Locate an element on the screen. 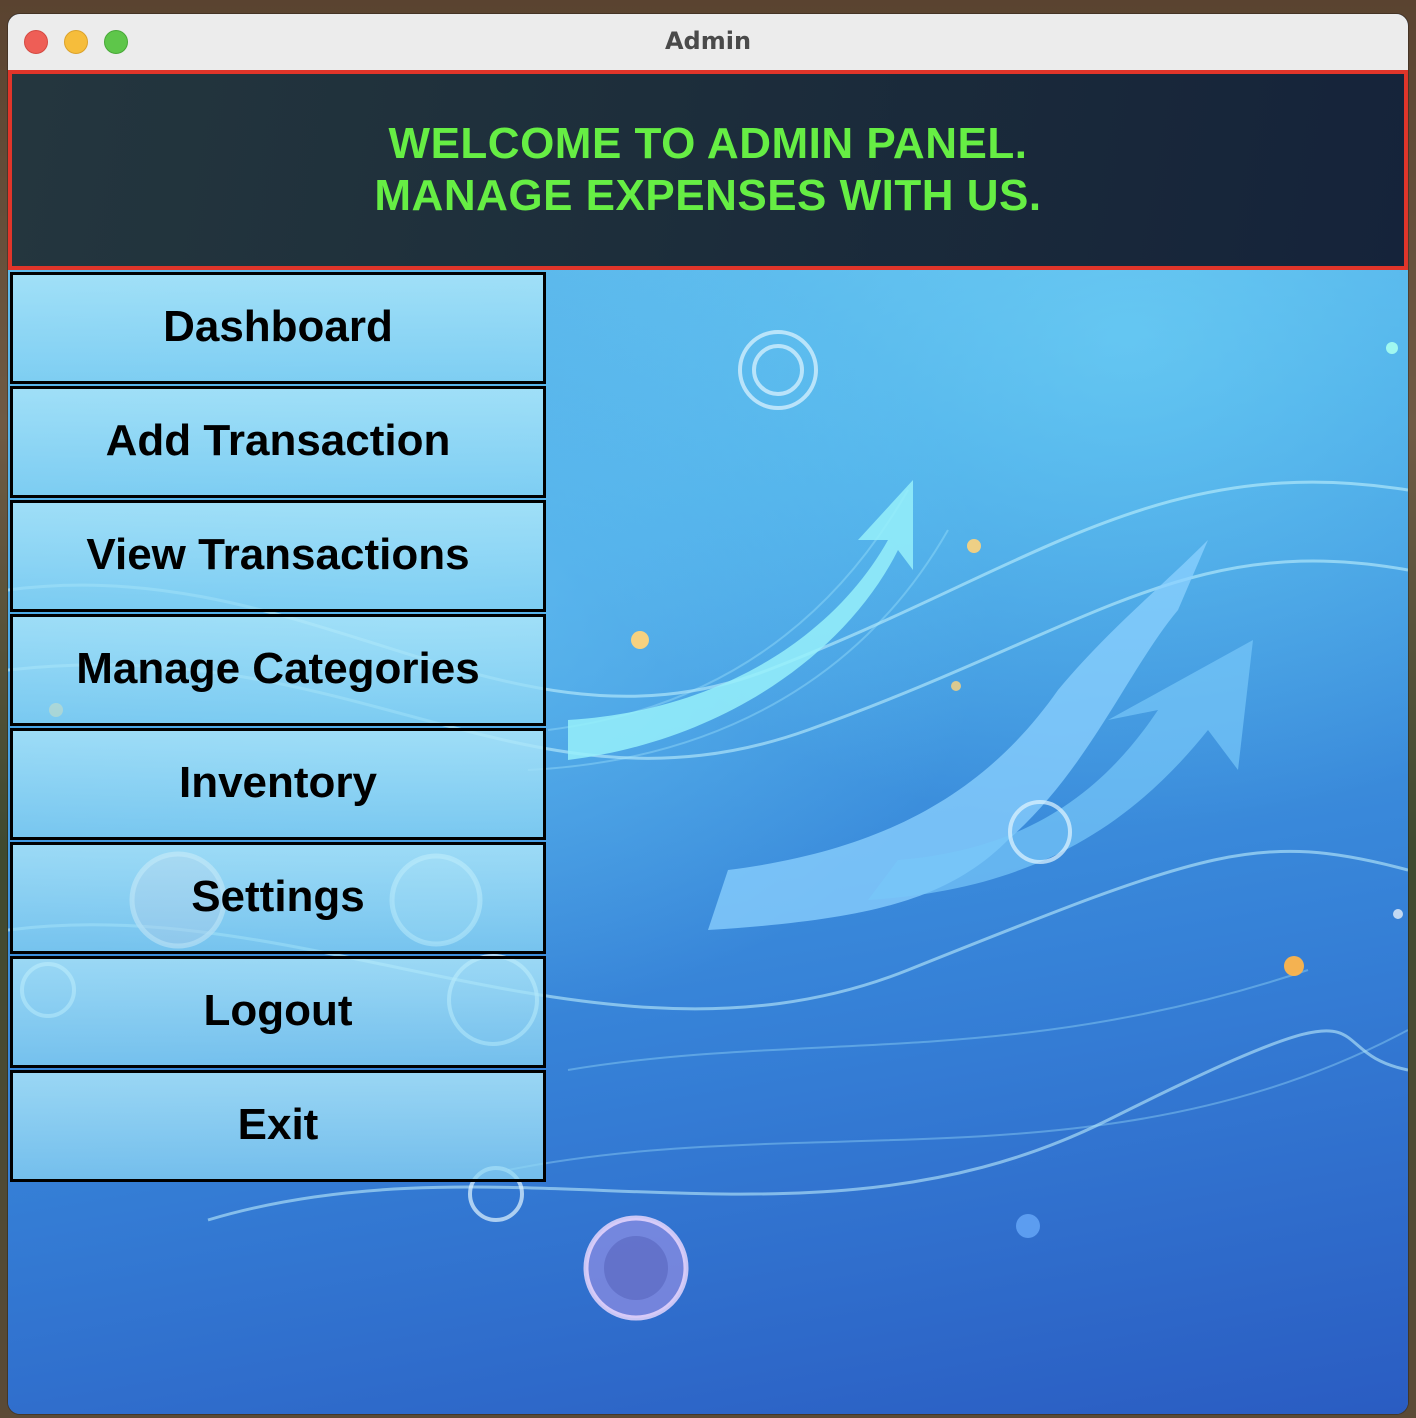 Image resolution: width=1416 pixels, height=1418 pixels. view-transactions-button: View Transactions is located at coordinates (278, 556).